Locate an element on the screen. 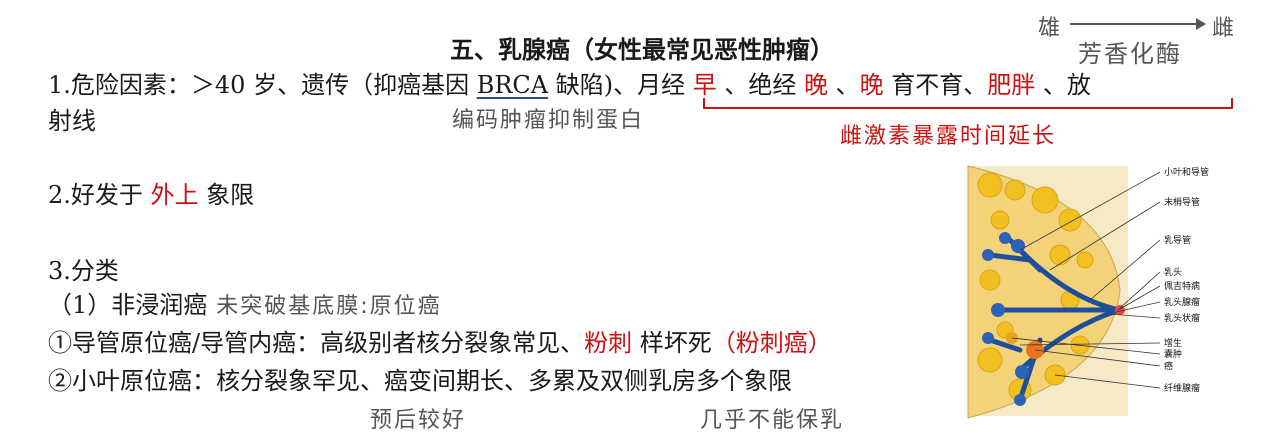  diagram-label: 末梢导管 is located at coordinates (1182, 202).